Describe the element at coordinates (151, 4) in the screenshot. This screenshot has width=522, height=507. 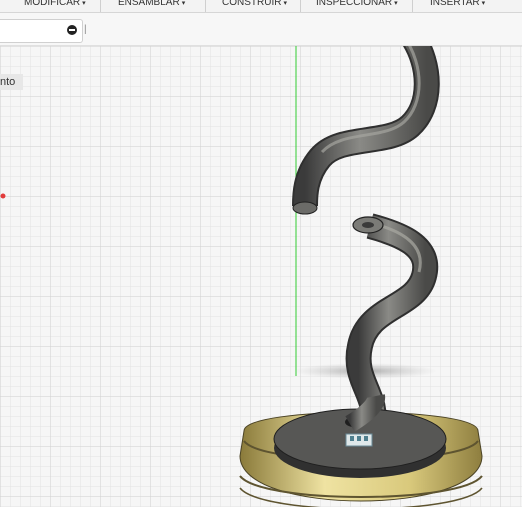
I see `menu-ensamblar: ENSAMBLAR ▾` at that location.